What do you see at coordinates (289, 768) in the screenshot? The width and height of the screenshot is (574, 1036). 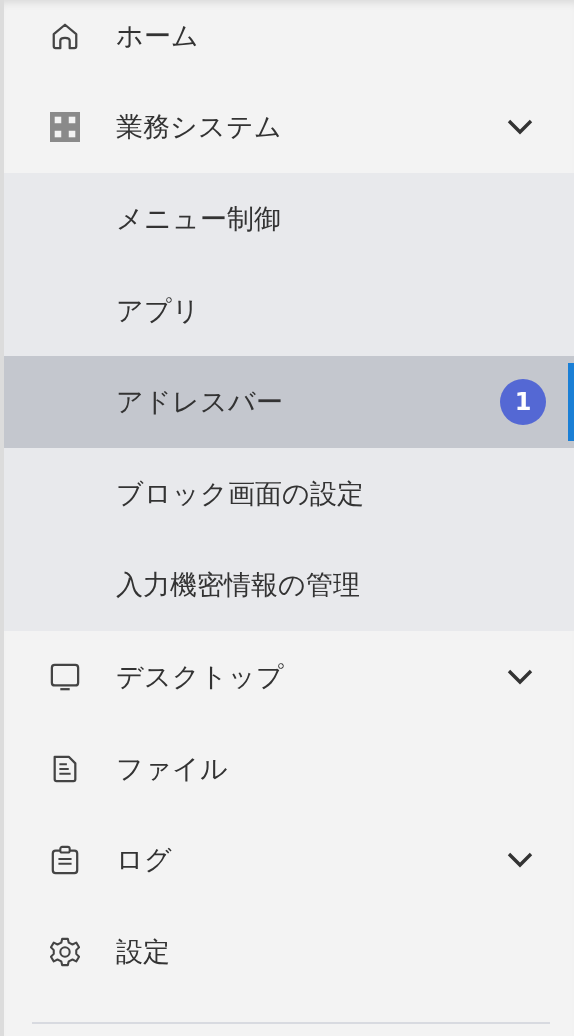 I see `menu-item: ファイル` at bounding box center [289, 768].